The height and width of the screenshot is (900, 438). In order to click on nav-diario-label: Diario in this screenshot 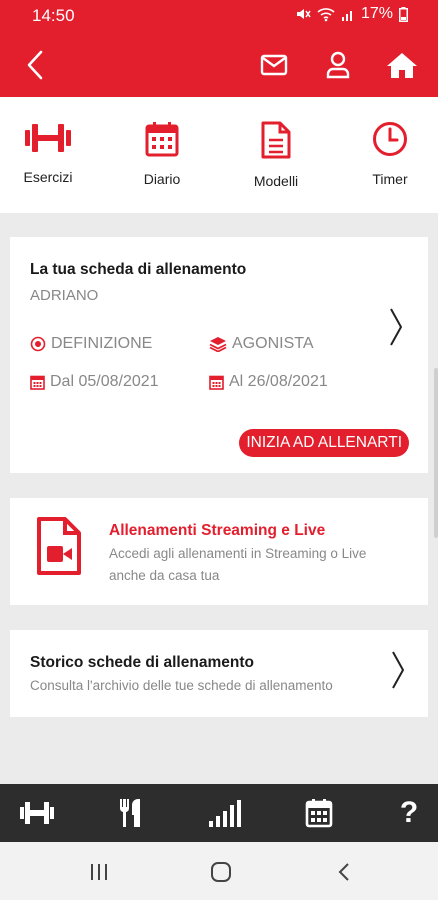, I will do `click(162, 179)`.